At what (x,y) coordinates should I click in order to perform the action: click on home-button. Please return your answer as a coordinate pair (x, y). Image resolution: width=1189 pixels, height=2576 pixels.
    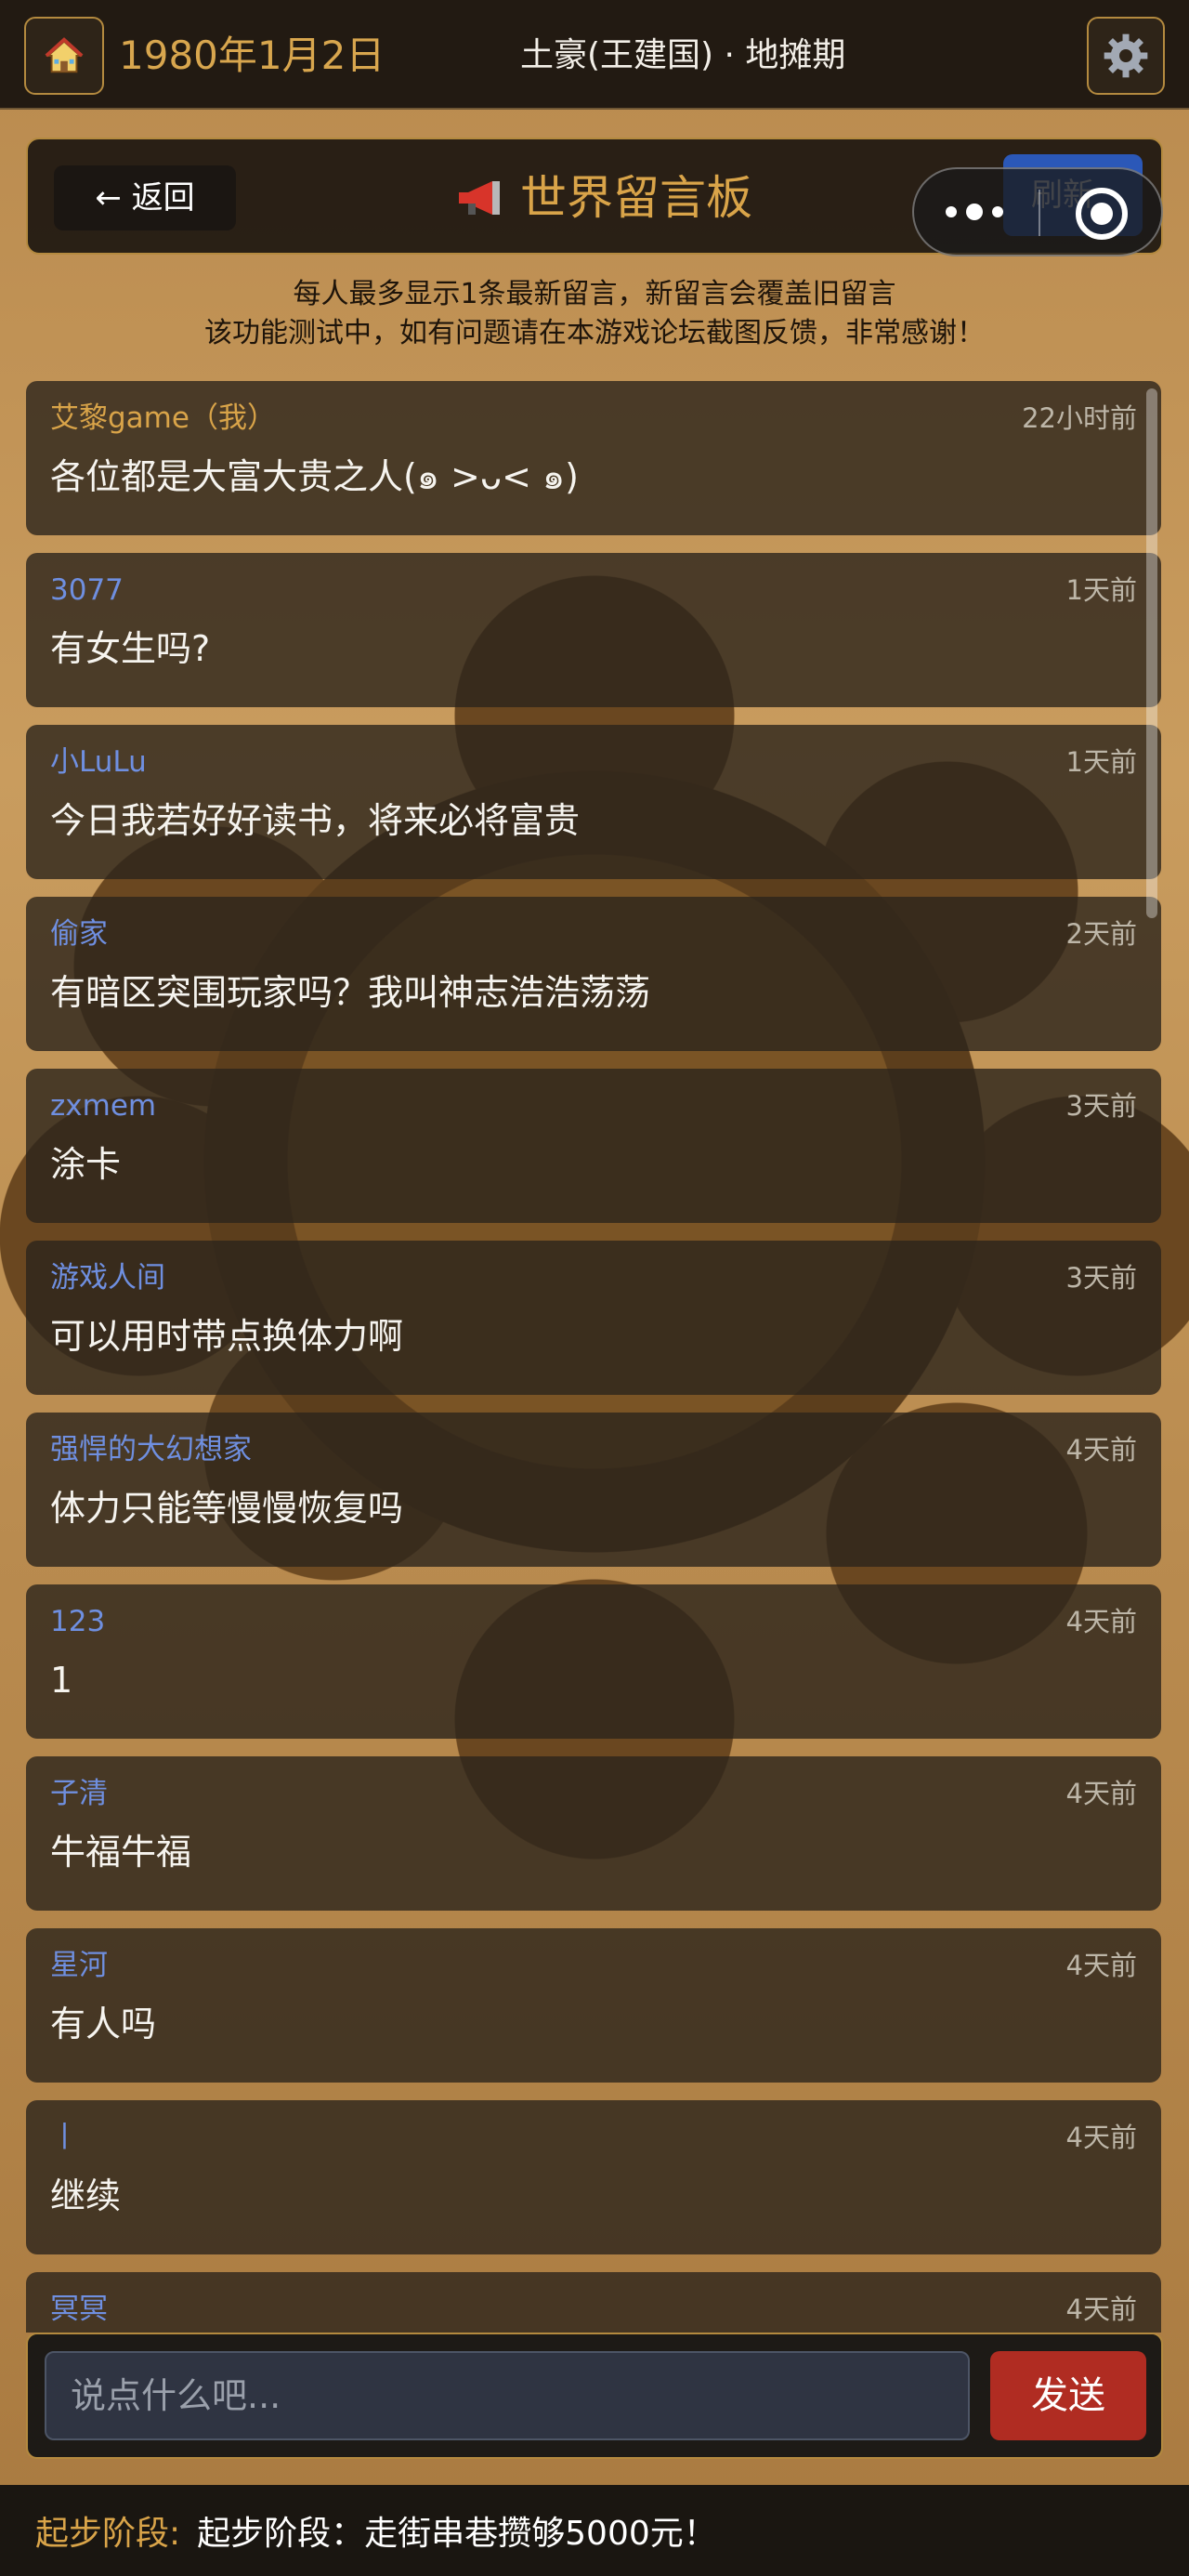
    Looking at the image, I should click on (64, 56).